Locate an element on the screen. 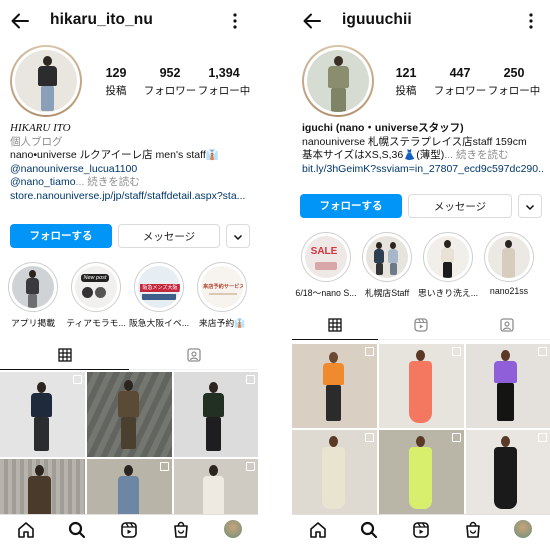 The image size is (550, 544). bio-line: @nano_tiamo... 続きを読む is located at coordinates (131, 183).